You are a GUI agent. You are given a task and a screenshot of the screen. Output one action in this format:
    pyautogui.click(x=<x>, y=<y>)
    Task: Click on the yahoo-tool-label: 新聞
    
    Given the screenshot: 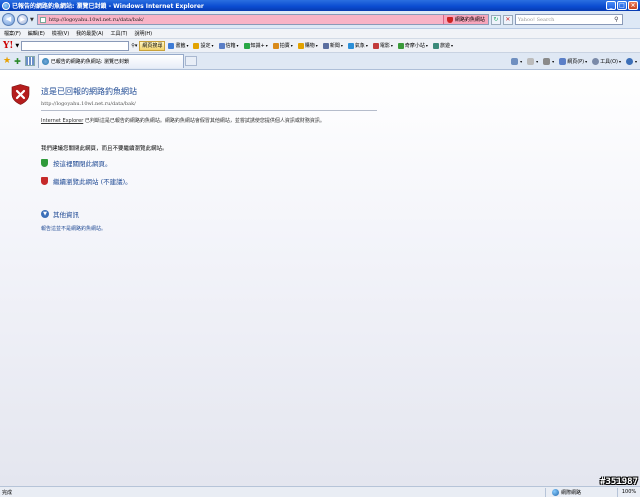 What is the action you would take?
    pyautogui.click(x=334, y=46)
    